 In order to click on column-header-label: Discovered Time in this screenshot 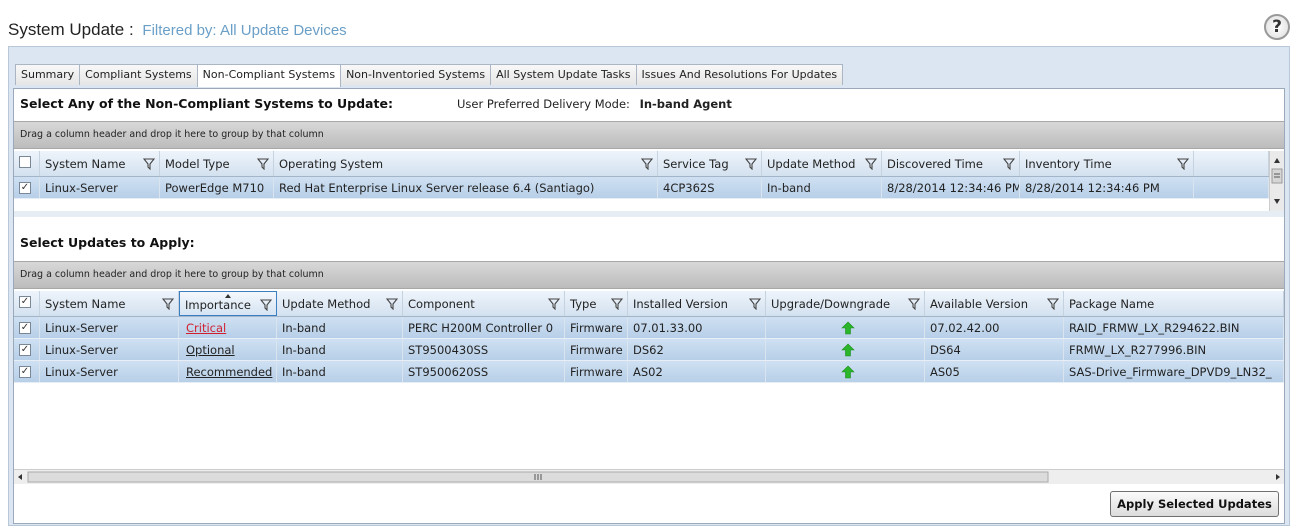, I will do `click(935, 164)`.